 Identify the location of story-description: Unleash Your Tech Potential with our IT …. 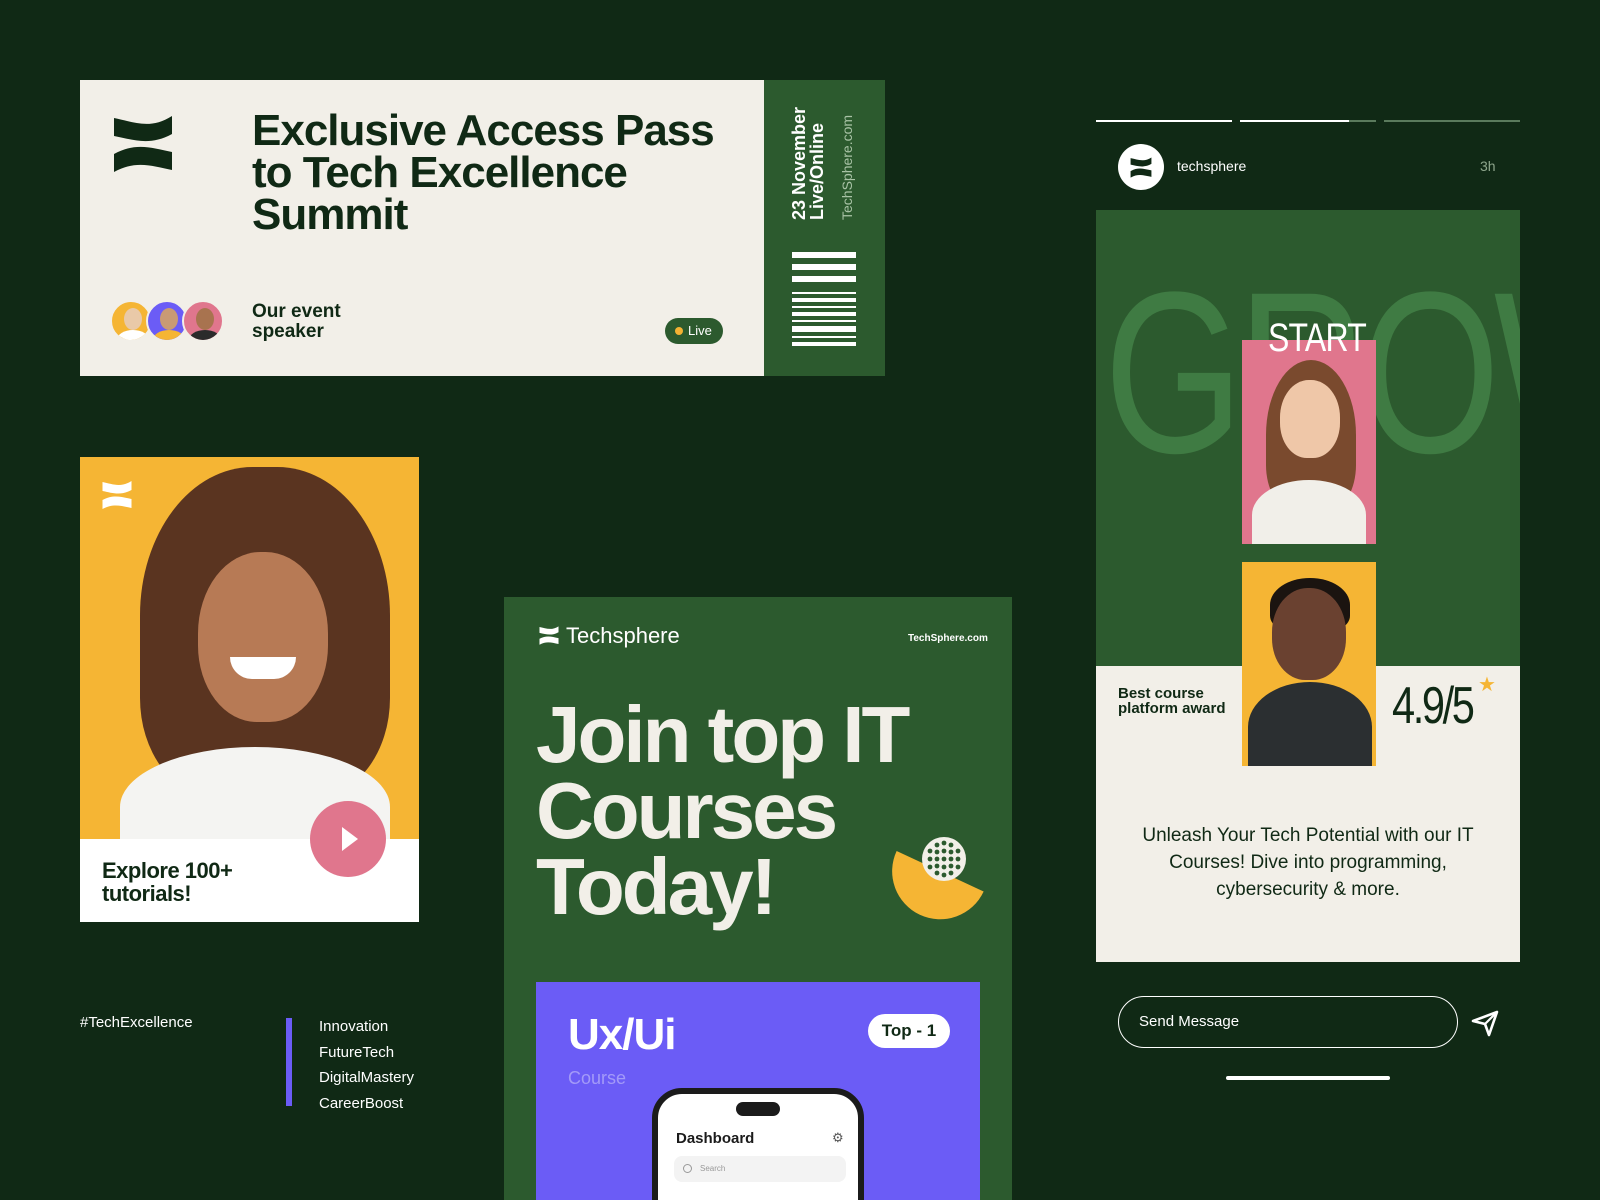
(1308, 862).